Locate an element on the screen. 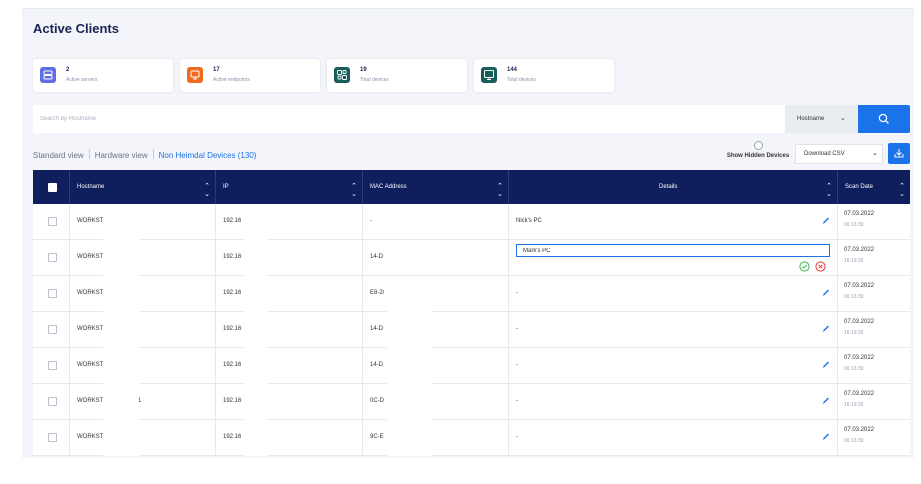 The image size is (921, 484). search-button is located at coordinates (884, 119).